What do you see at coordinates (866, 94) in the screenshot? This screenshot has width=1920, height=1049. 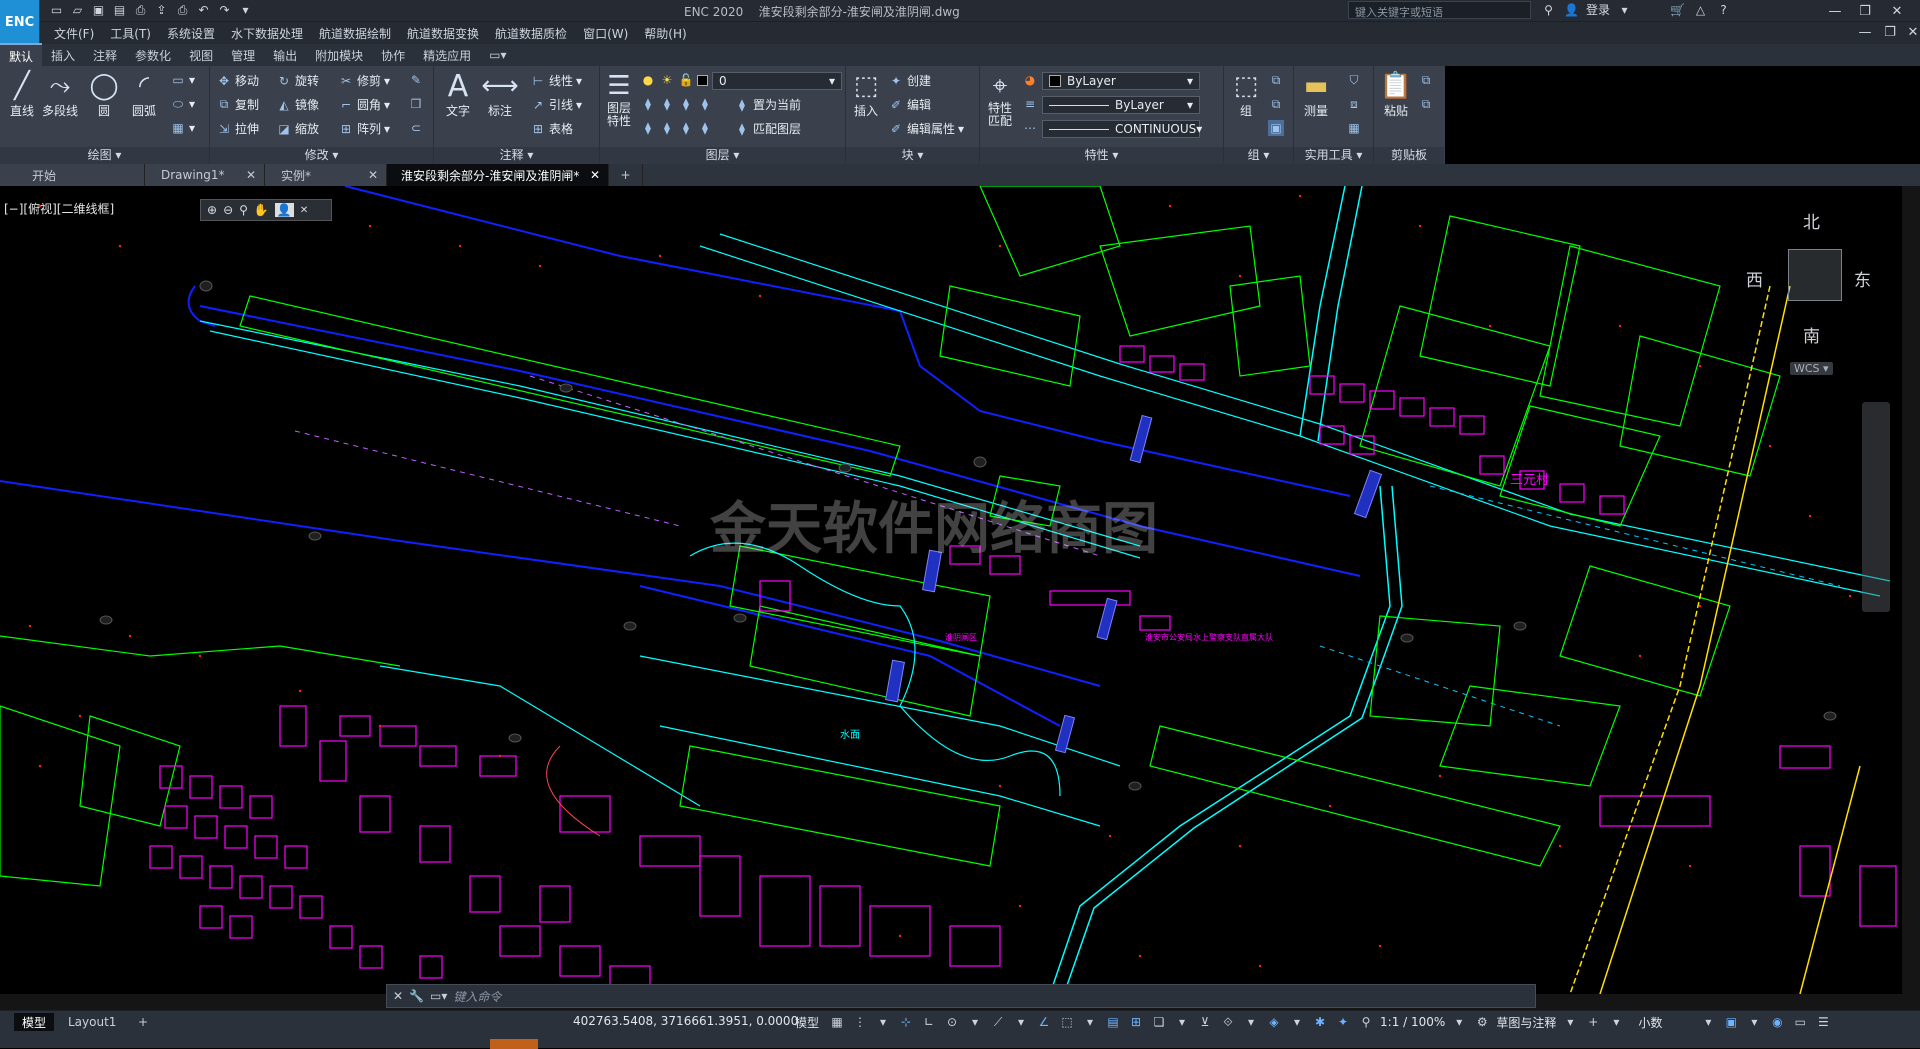 I see `insert-block-button: ⬚ 插入` at bounding box center [866, 94].